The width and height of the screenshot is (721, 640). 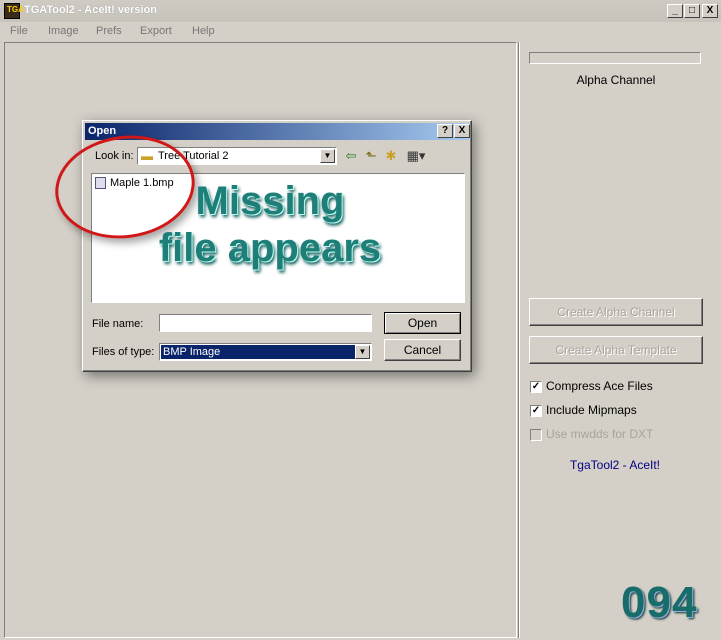 I want to click on file-type-dropdown: BMP Image ▼, so click(x=265, y=352).